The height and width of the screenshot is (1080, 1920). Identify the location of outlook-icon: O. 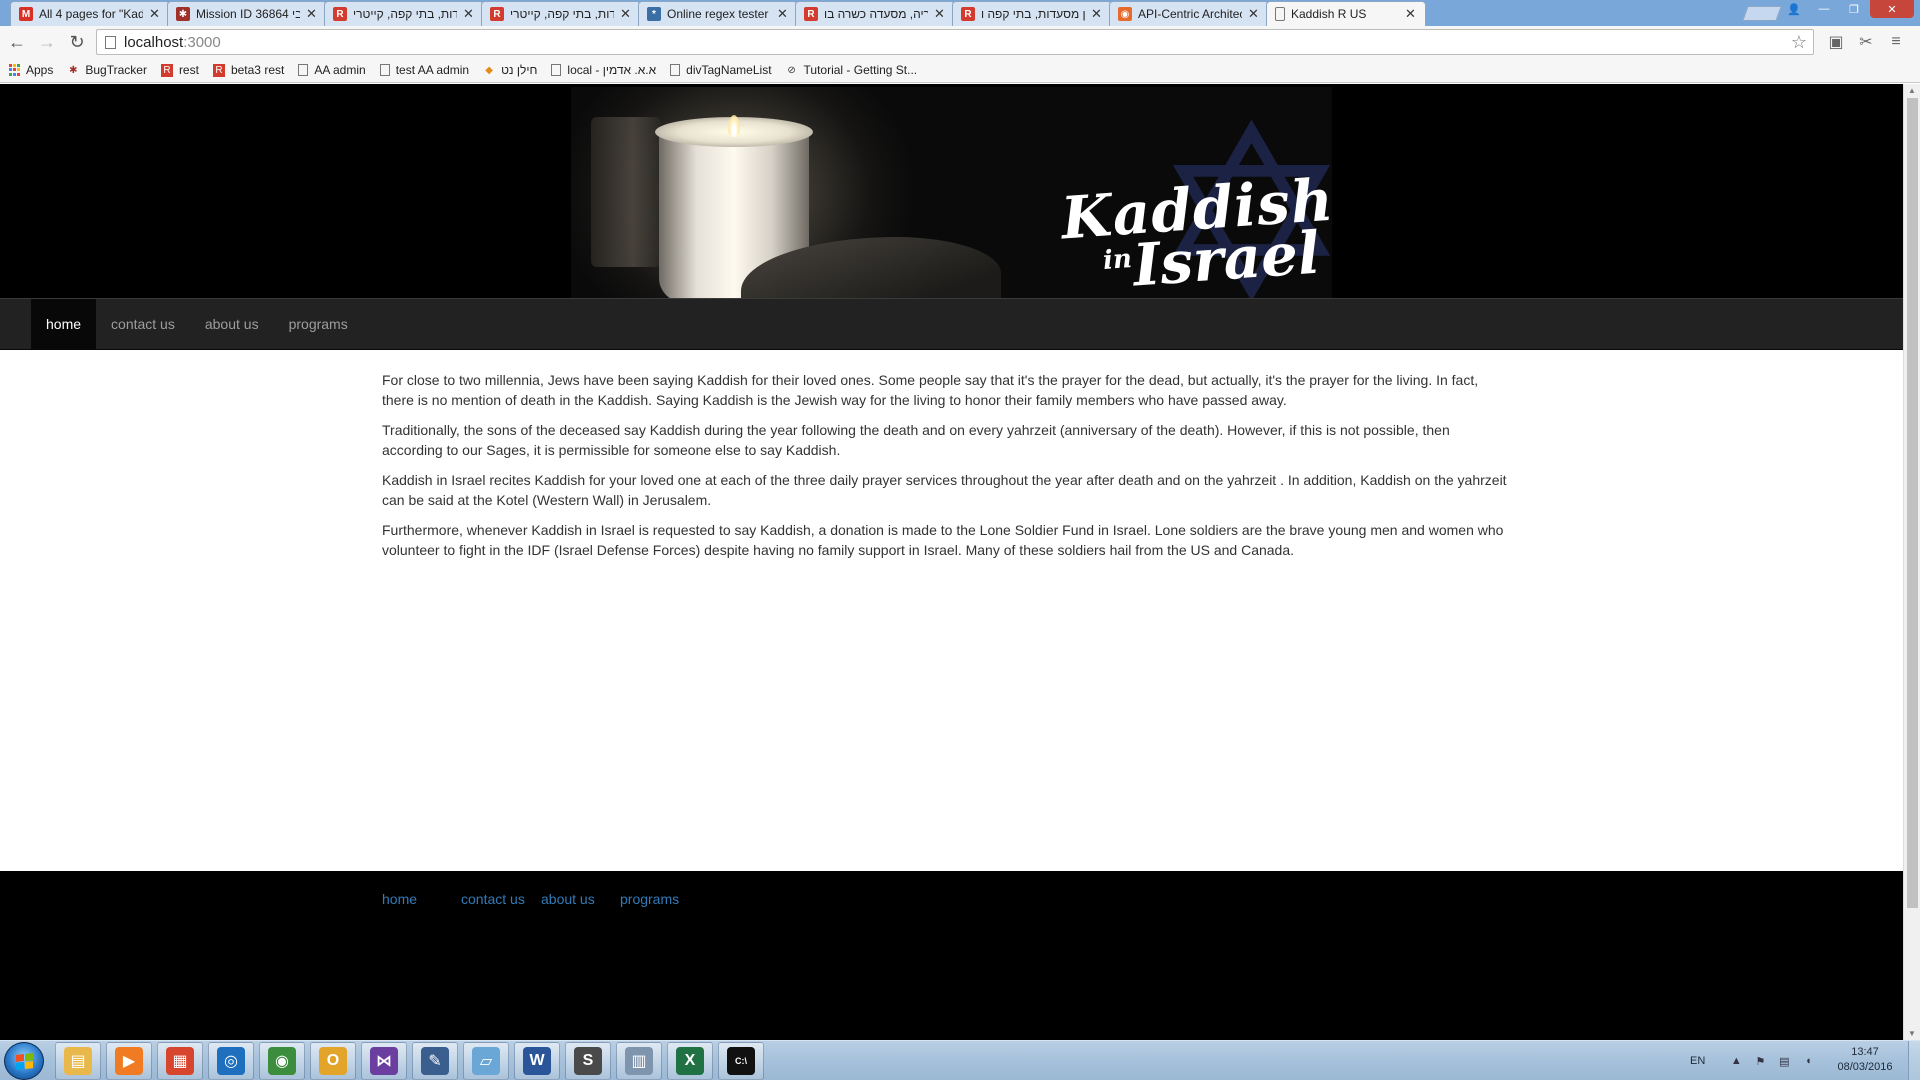
(333, 1061).